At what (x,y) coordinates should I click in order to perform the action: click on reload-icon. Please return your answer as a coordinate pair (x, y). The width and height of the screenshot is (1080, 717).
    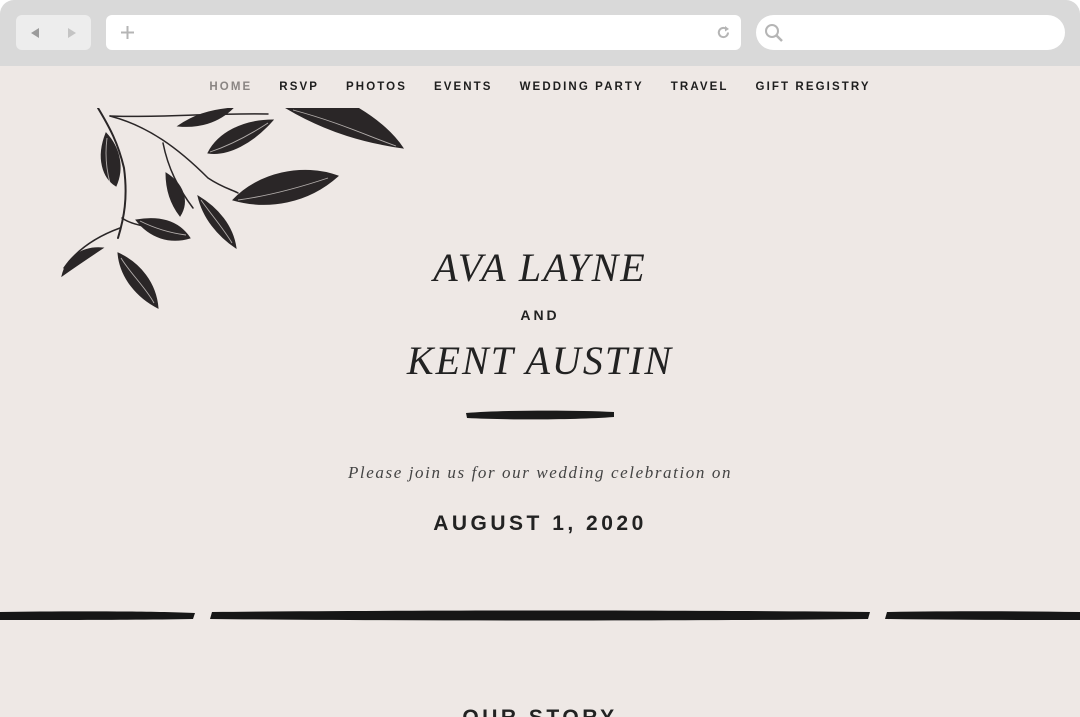
    Looking at the image, I should click on (723, 32).